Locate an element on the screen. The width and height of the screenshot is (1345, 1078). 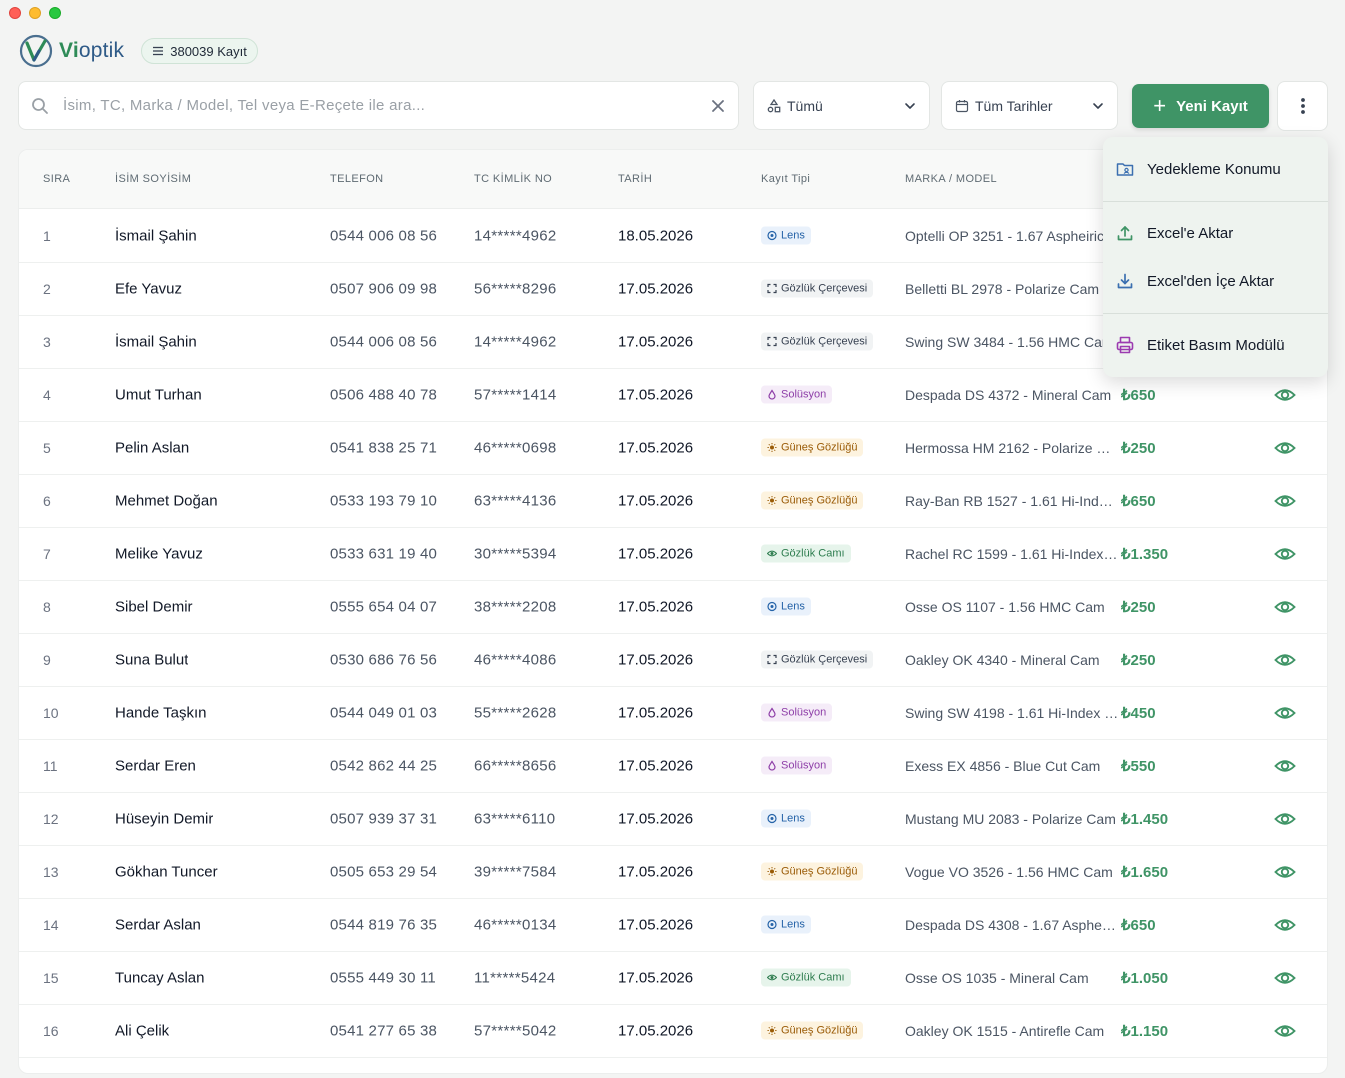
customer-name: Melike Yavuz is located at coordinates (159, 554).